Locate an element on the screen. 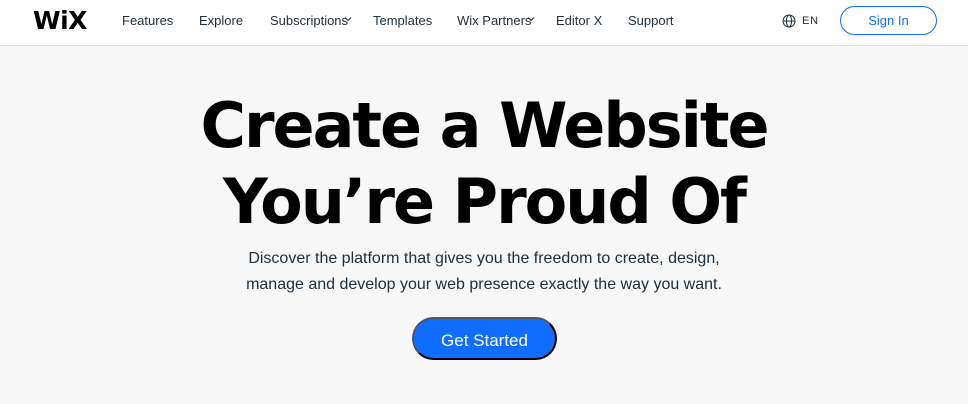  nav-item-subscriptions: Subscriptions is located at coordinates (309, 21).